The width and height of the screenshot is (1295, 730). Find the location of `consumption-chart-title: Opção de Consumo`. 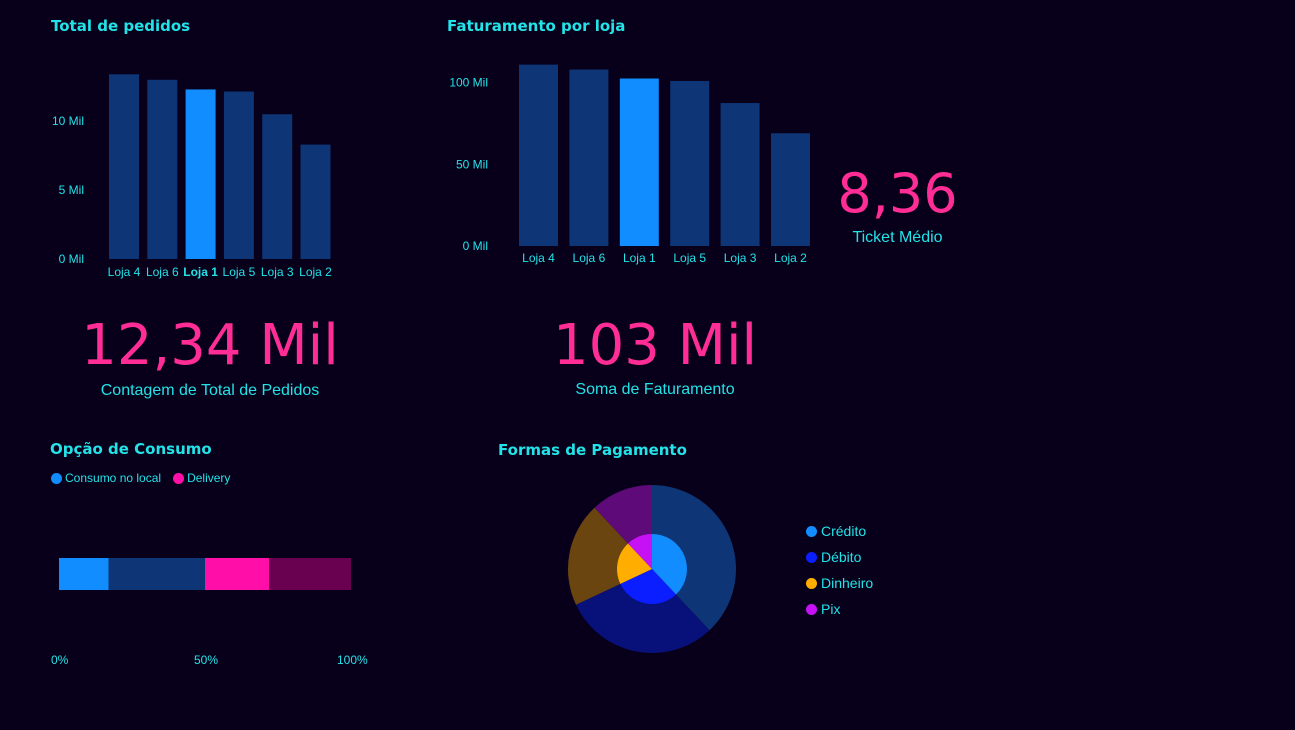

consumption-chart-title: Opção de Consumo is located at coordinates (131, 449).